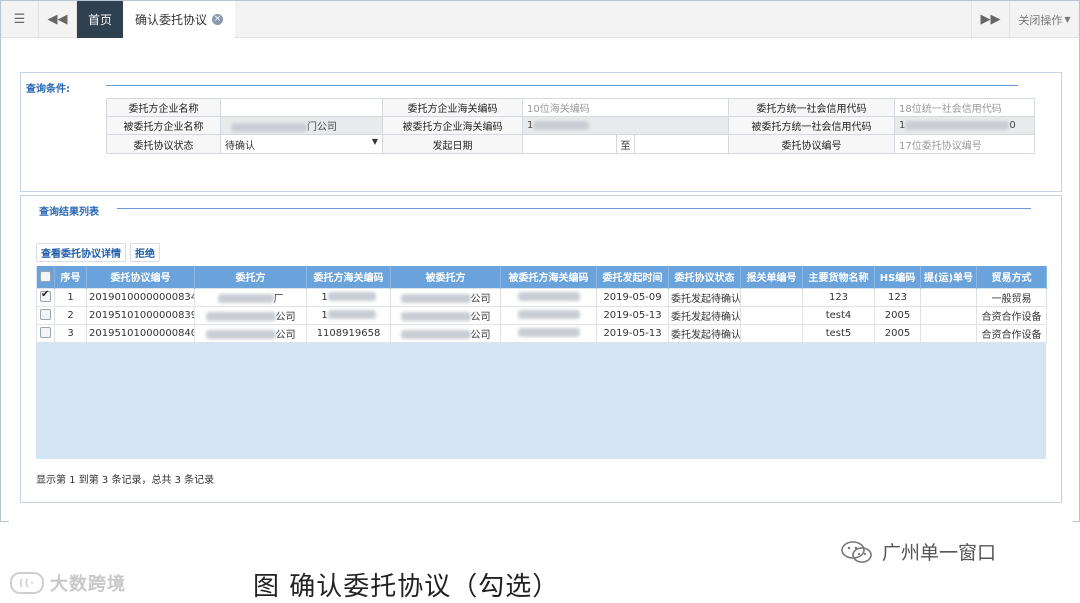 The height and width of the screenshot is (603, 1080). I want to click on cell-hs: 123, so click(897, 297).